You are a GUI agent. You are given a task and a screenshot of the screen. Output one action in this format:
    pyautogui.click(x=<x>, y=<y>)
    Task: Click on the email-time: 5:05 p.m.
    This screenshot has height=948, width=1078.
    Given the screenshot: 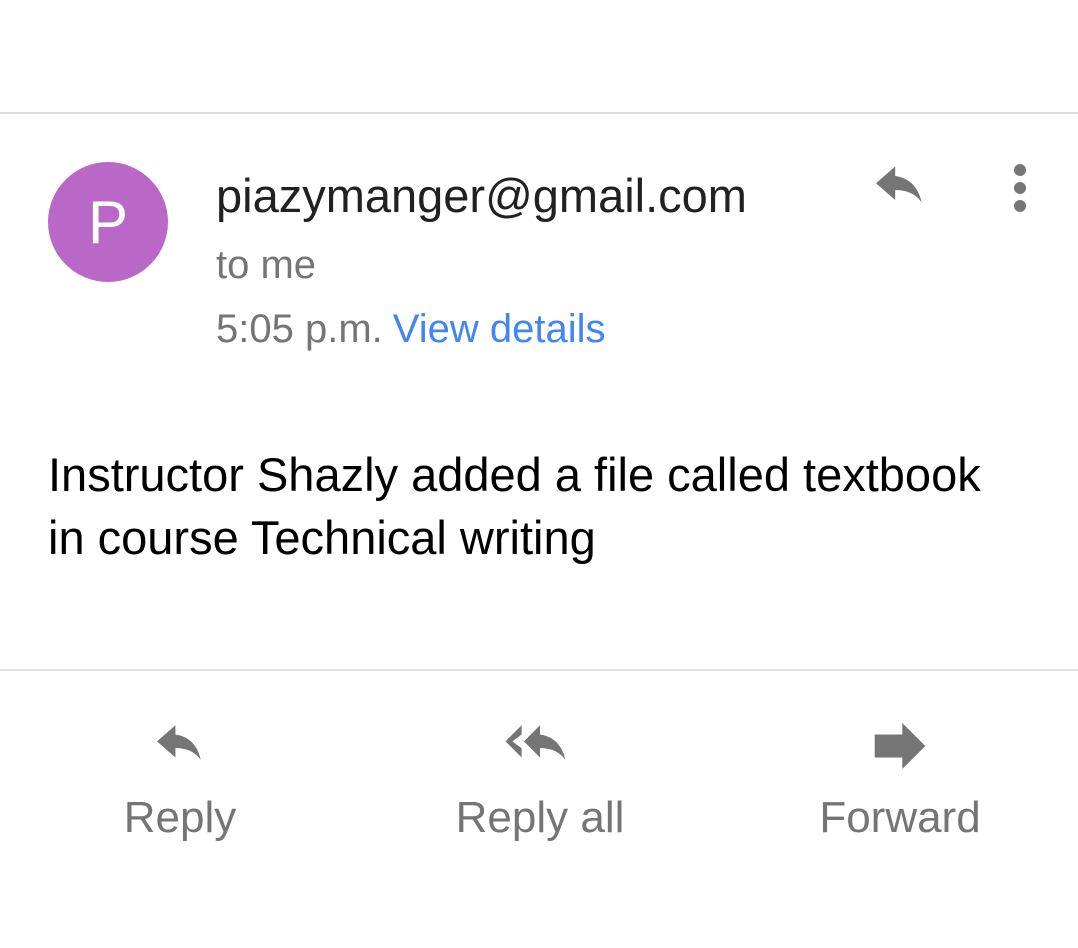 What is the action you would take?
    pyautogui.click(x=299, y=329)
    